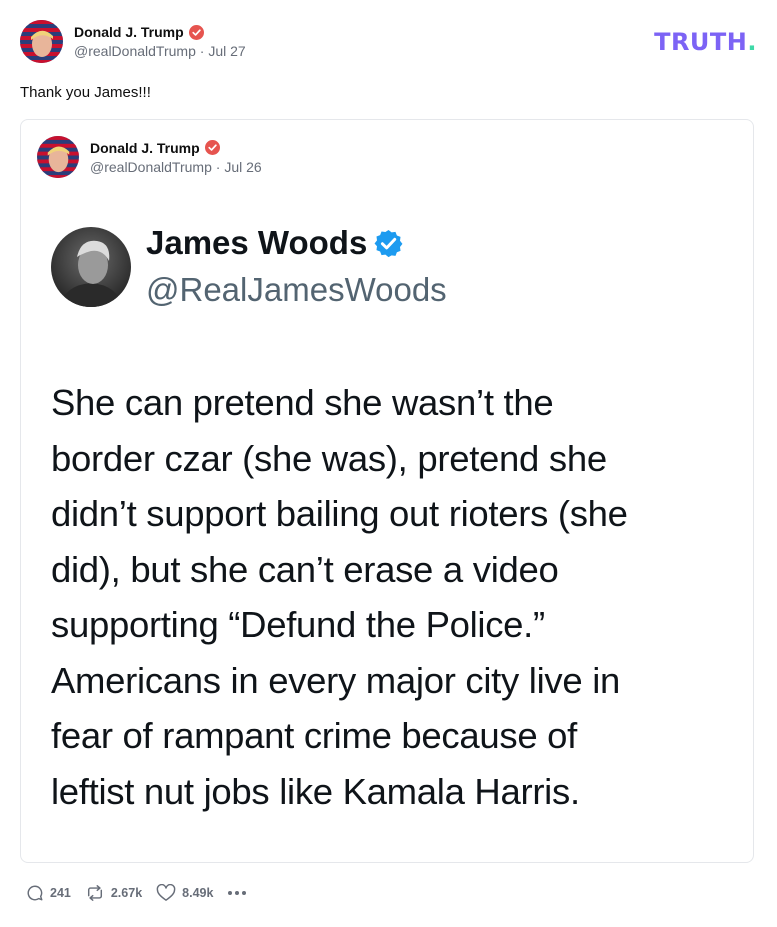  What do you see at coordinates (135, 51) in the screenshot?
I see `author-handle: @realDonaldTrump` at bounding box center [135, 51].